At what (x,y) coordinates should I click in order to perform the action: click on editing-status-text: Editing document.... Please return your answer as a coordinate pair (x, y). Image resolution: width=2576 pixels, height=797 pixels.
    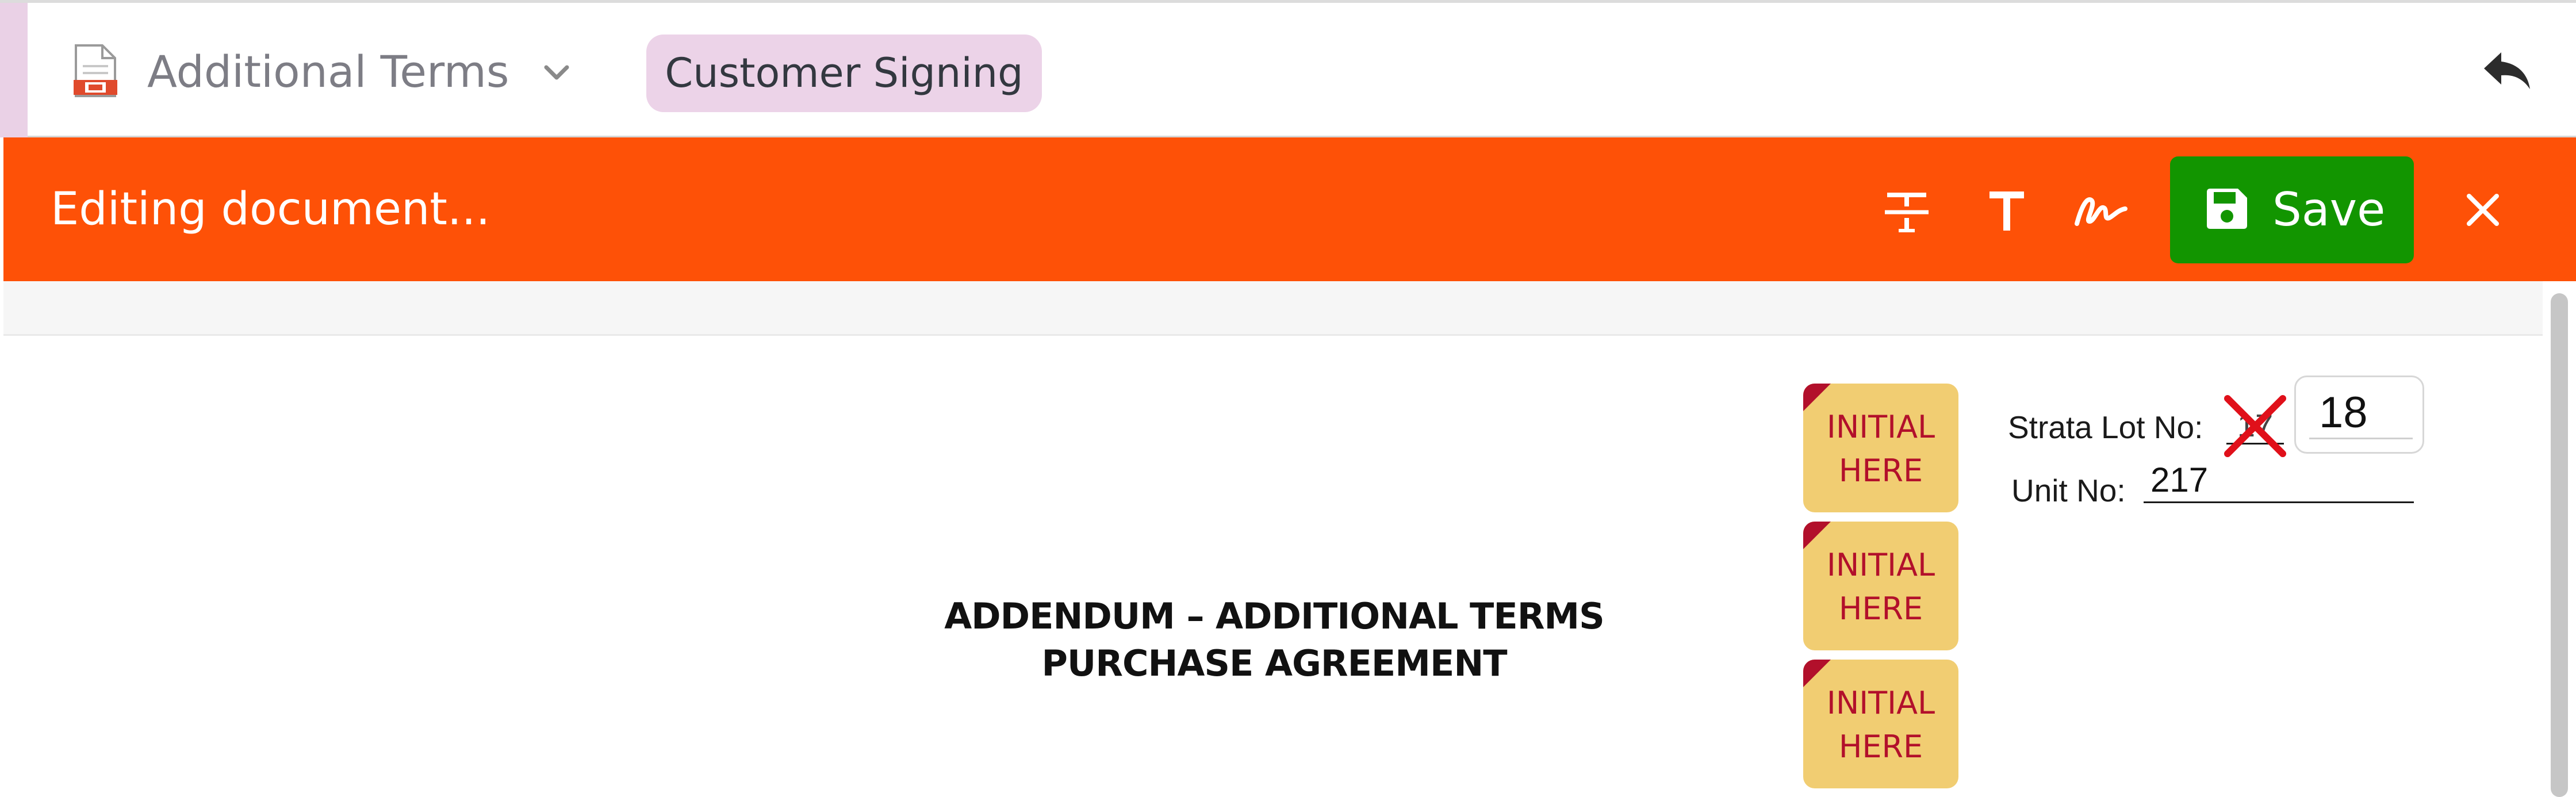
    Looking at the image, I should click on (270, 209).